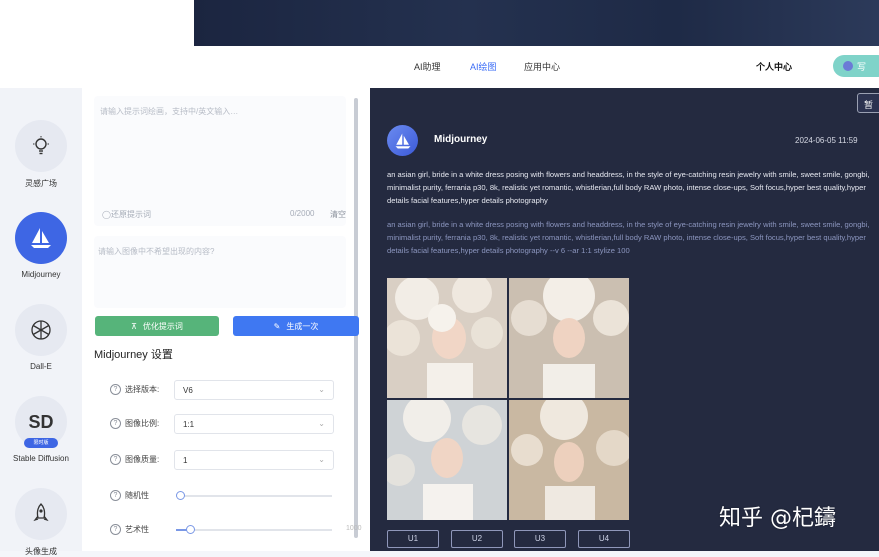  I want to click on ratio-select: 1:1 ⌄, so click(254, 424).